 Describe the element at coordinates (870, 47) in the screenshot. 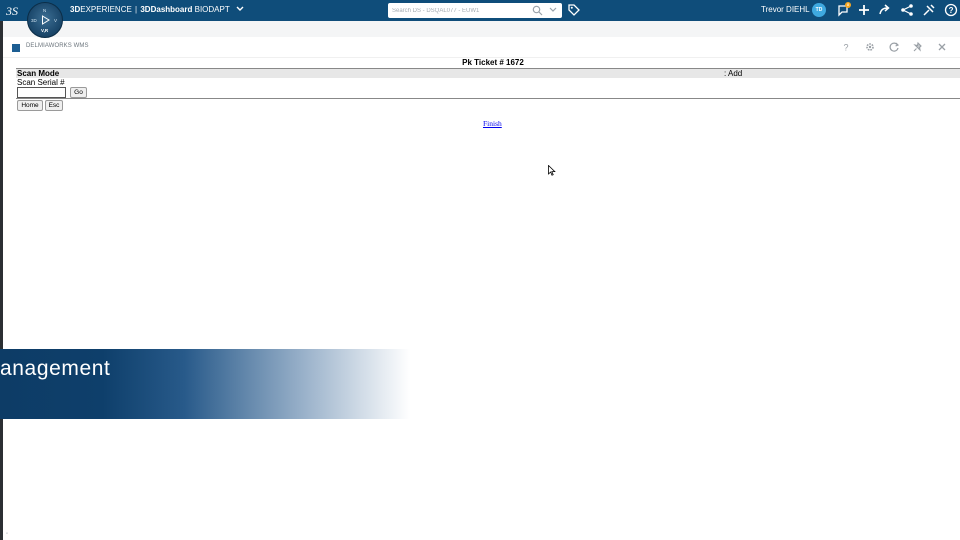

I see `gear-icon` at that location.